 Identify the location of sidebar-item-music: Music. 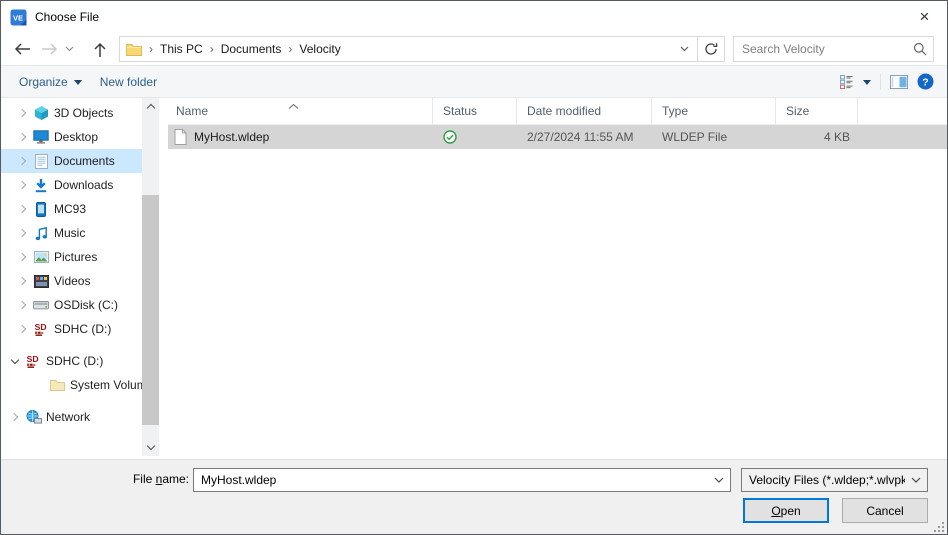
(71, 233).